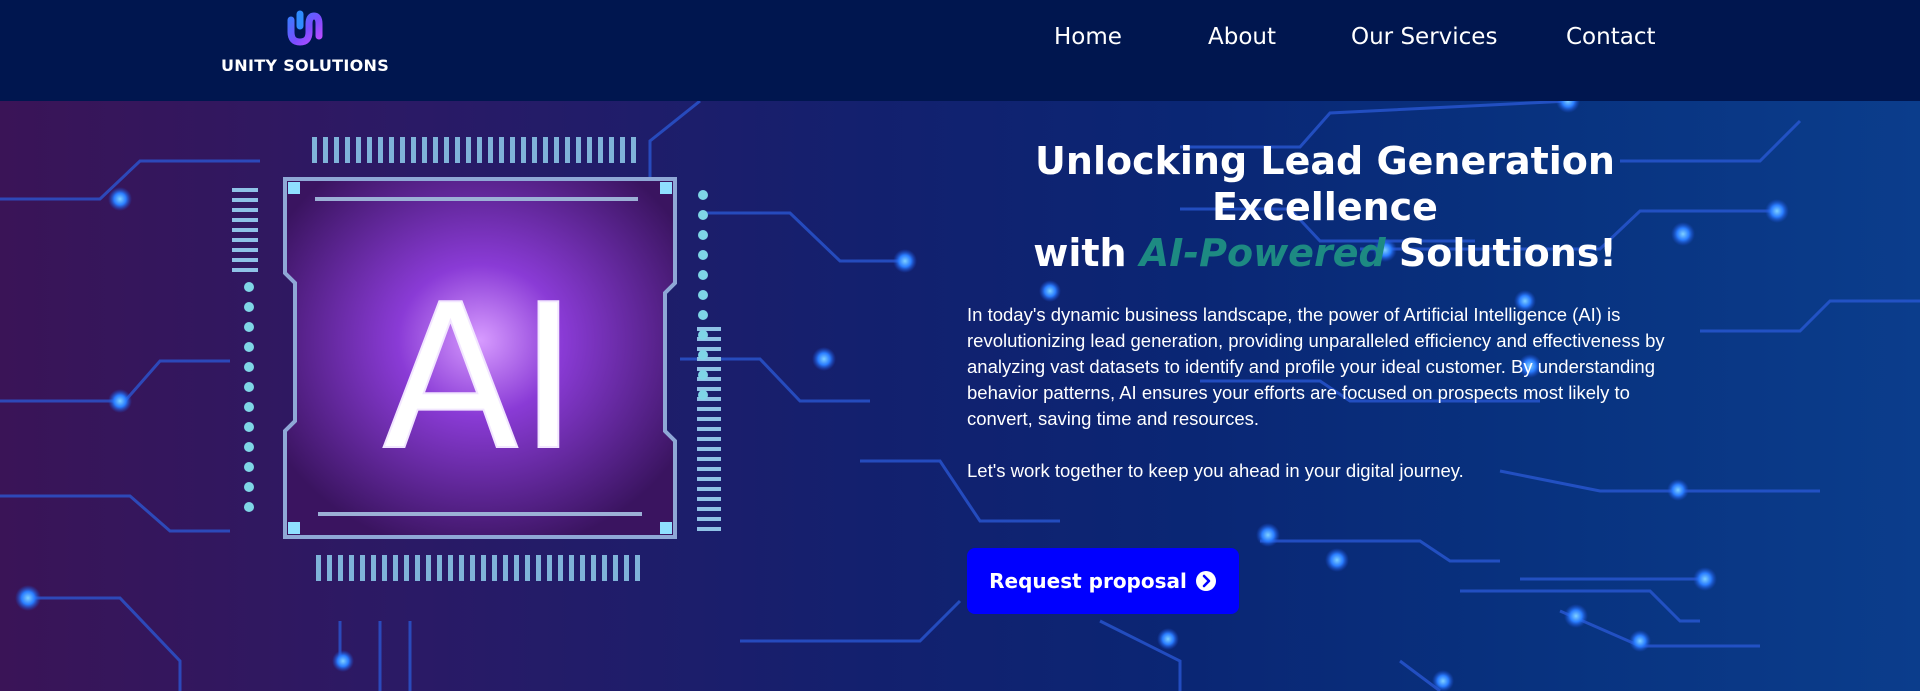 The image size is (1920, 691). I want to click on hero-title-end: Solutions!, so click(1501, 253).